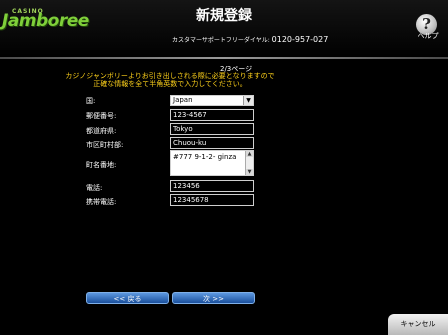 The image size is (448, 335). I want to click on support-number: 0120-957-027, so click(300, 39).